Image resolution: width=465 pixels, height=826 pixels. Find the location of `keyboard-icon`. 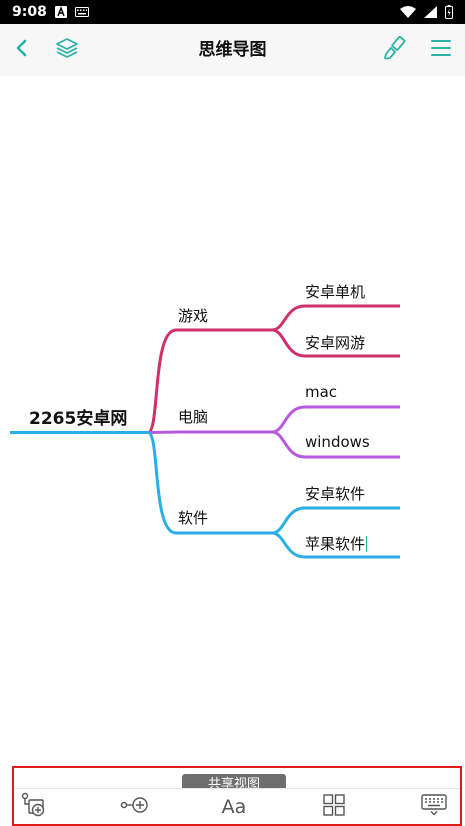

keyboard-icon is located at coordinates (81, 12).